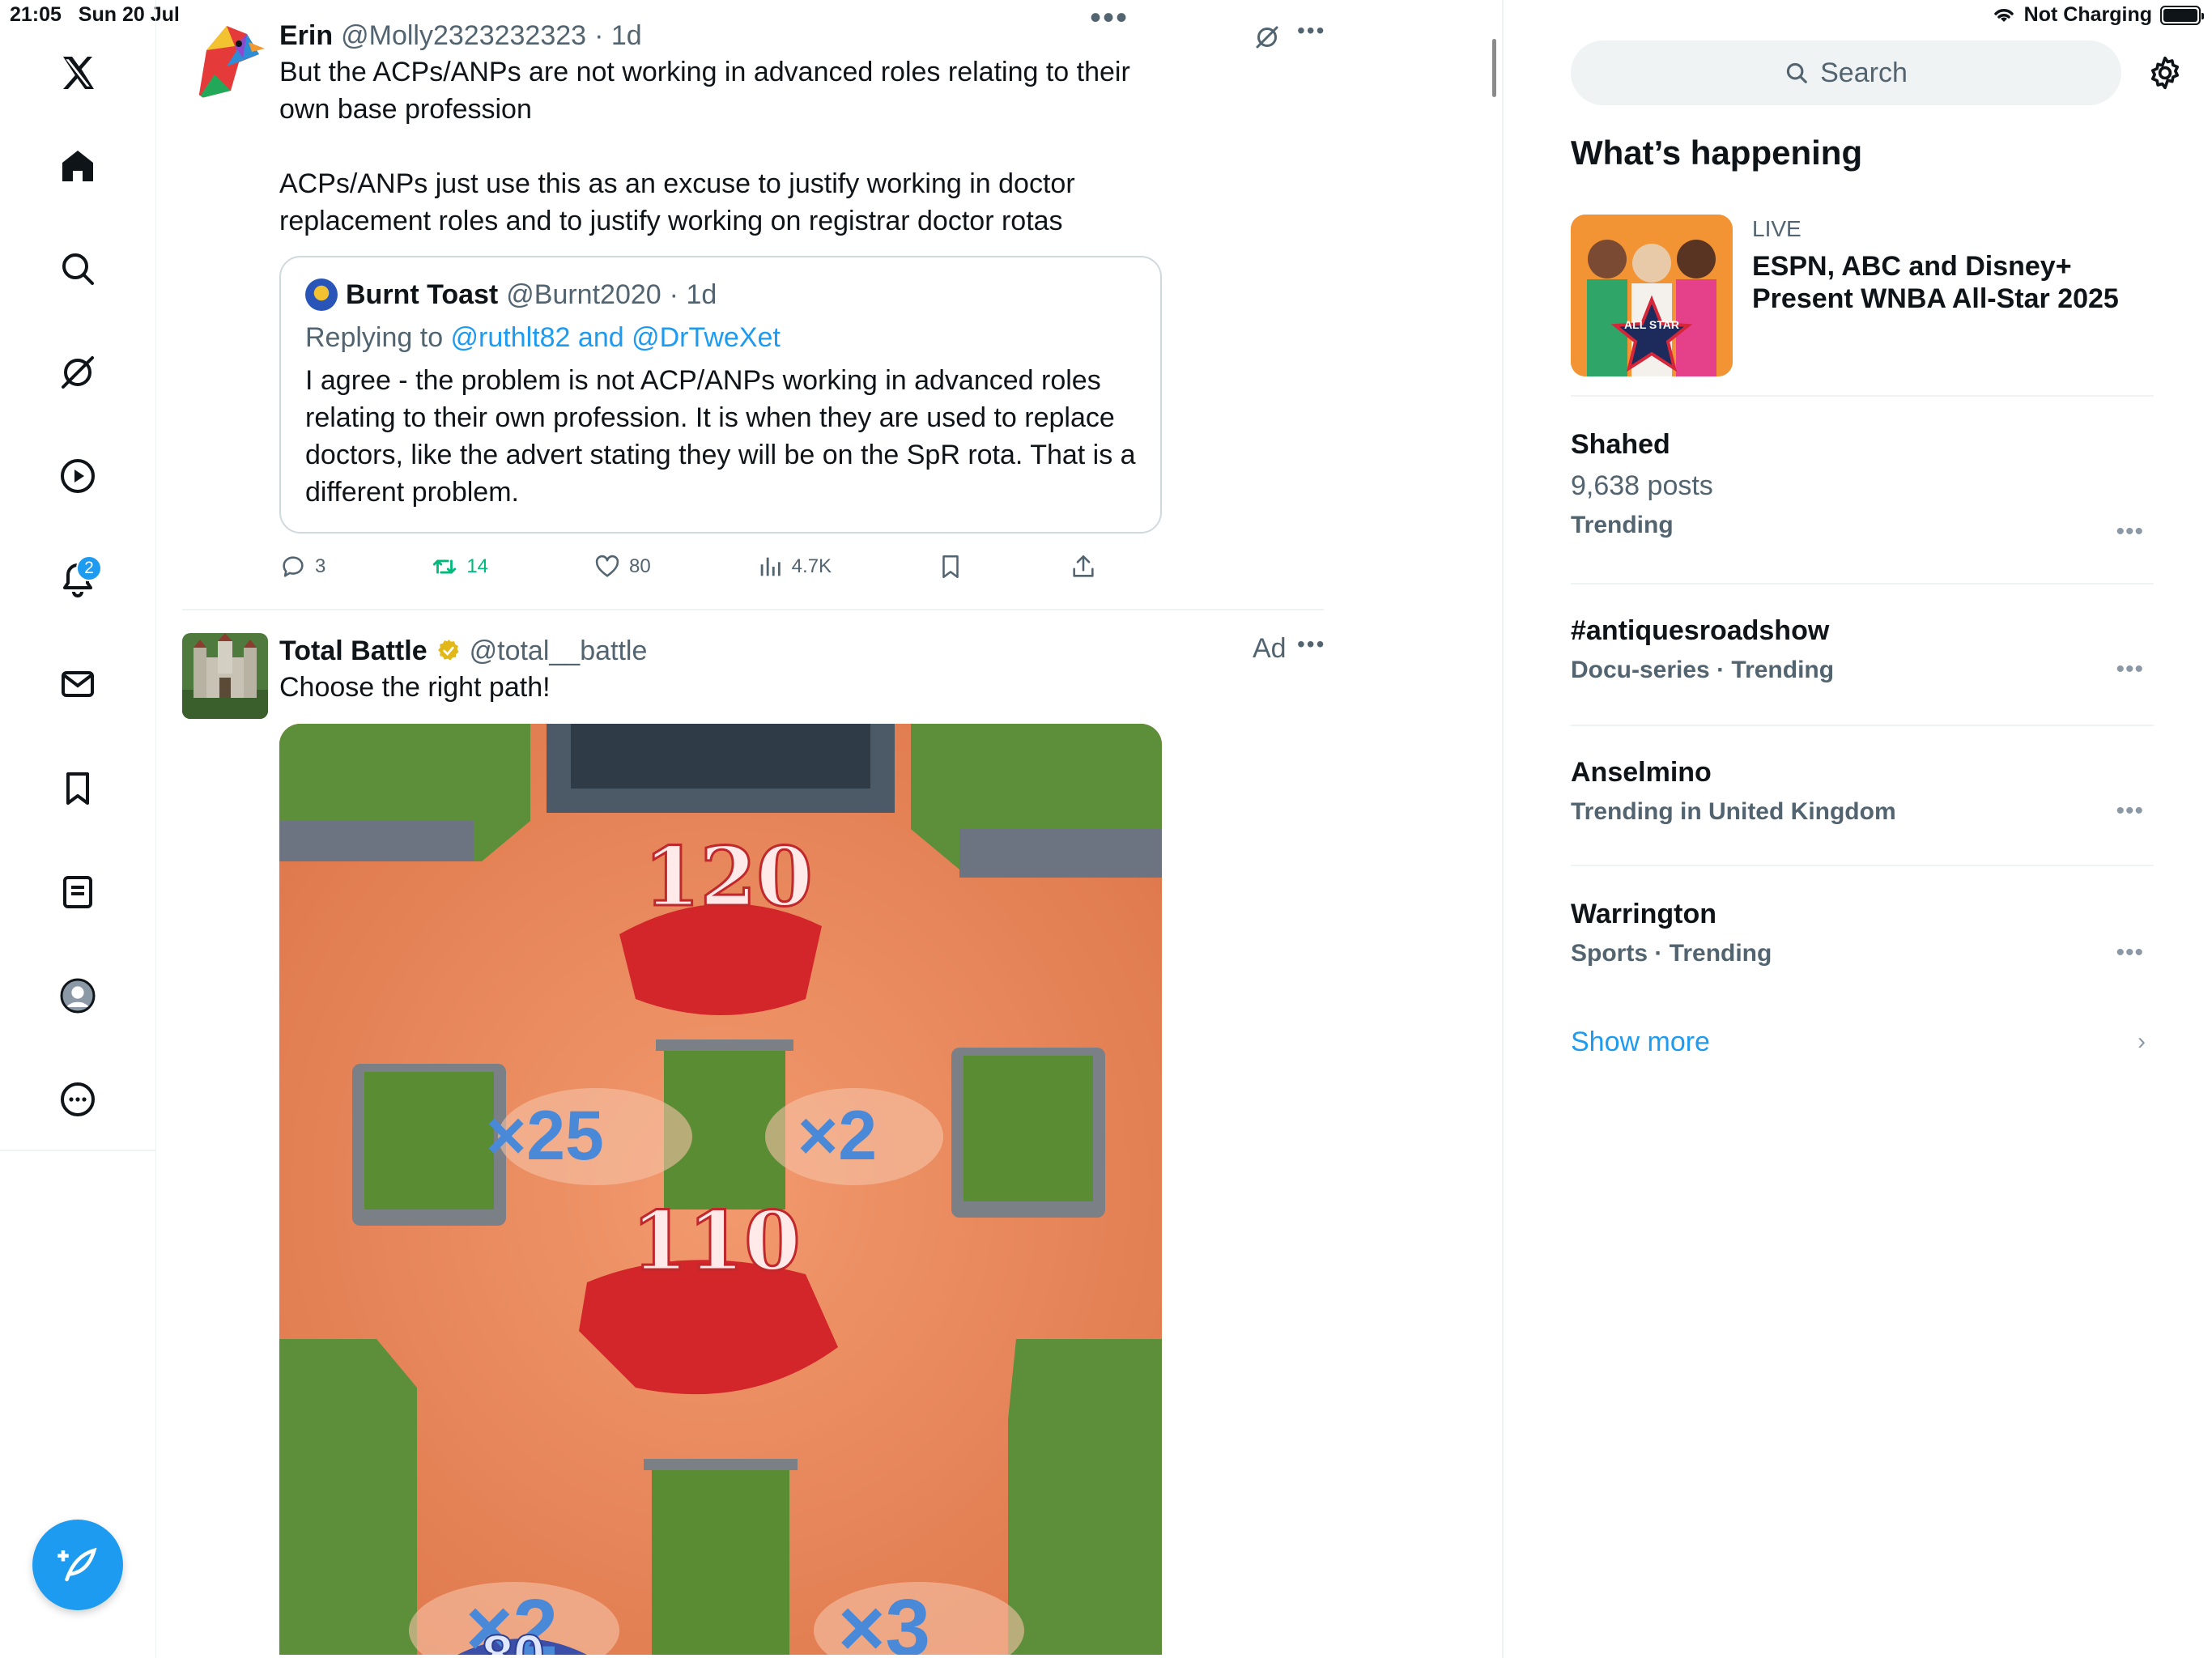  Describe the element at coordinates (77, 684) in the screenshot. I see `messages-icon` at that location.